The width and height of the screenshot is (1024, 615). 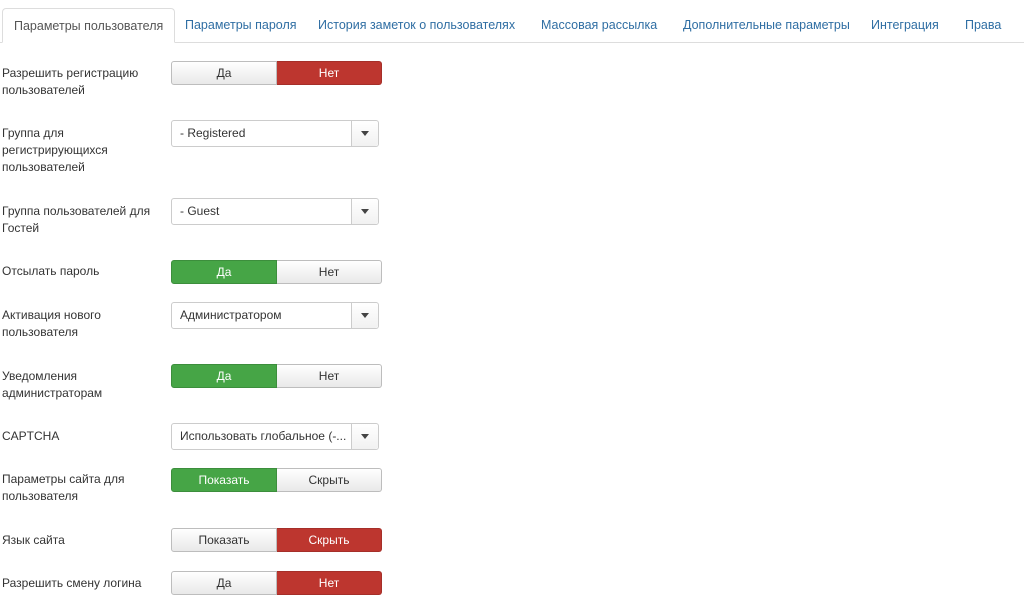 What do you see at coordinates (416, 25) in the screenshot?
I see `tab-user-notes-history: История заметок о пользователях` at bounding box center [416, 25].